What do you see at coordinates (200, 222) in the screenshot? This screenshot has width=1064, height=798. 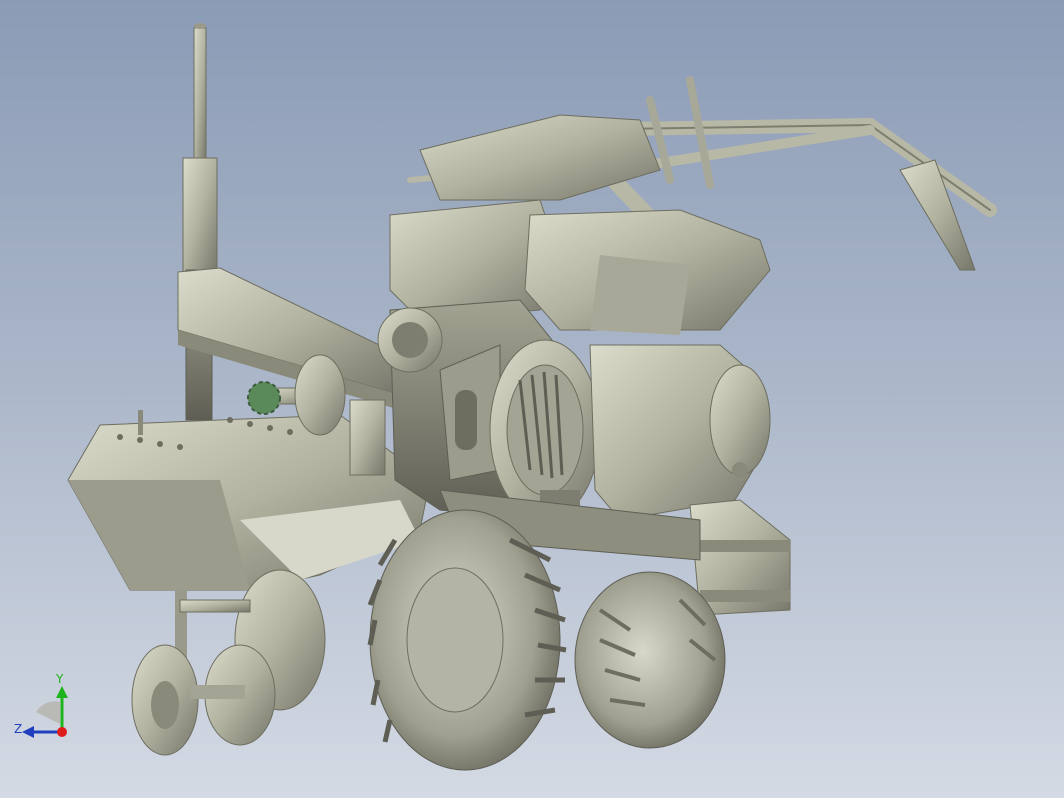 I see `depth-post` at bounding box center [200, 222].